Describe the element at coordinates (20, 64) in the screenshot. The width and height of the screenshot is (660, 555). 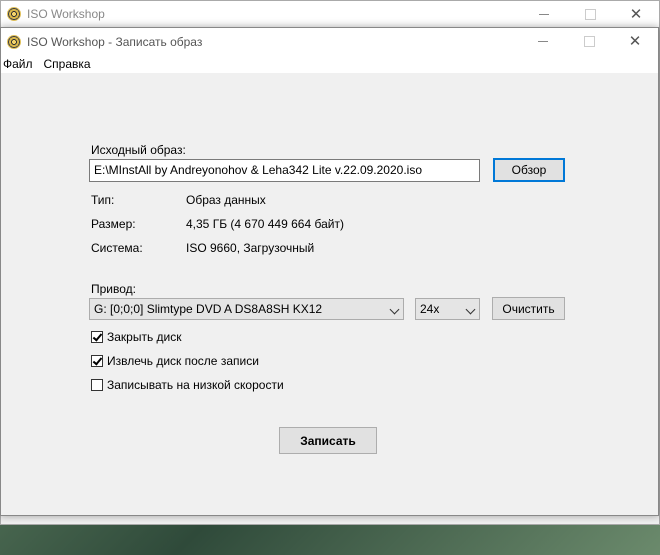
I see `menu-file: Файл` at that location.